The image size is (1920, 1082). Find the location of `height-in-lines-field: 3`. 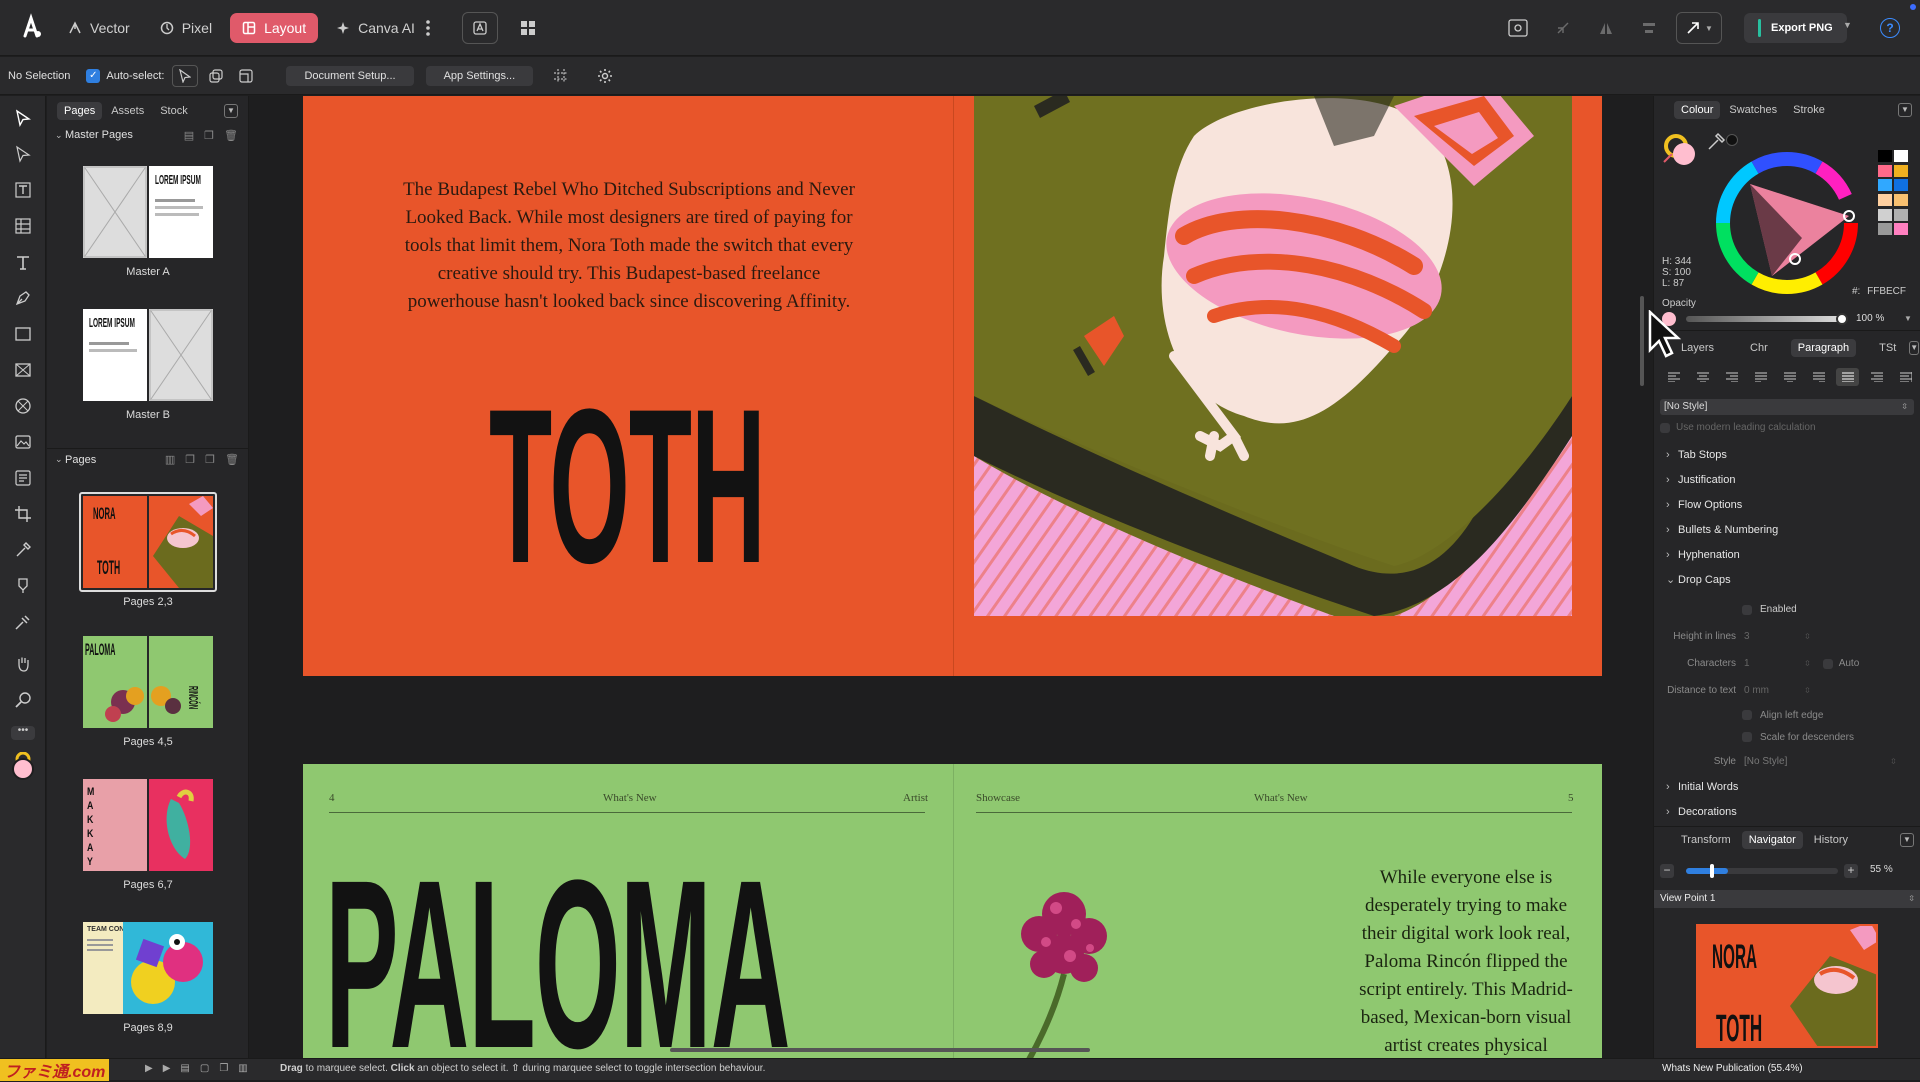

height-in-lines-field: 3 is located at coordinates (1774, 636).